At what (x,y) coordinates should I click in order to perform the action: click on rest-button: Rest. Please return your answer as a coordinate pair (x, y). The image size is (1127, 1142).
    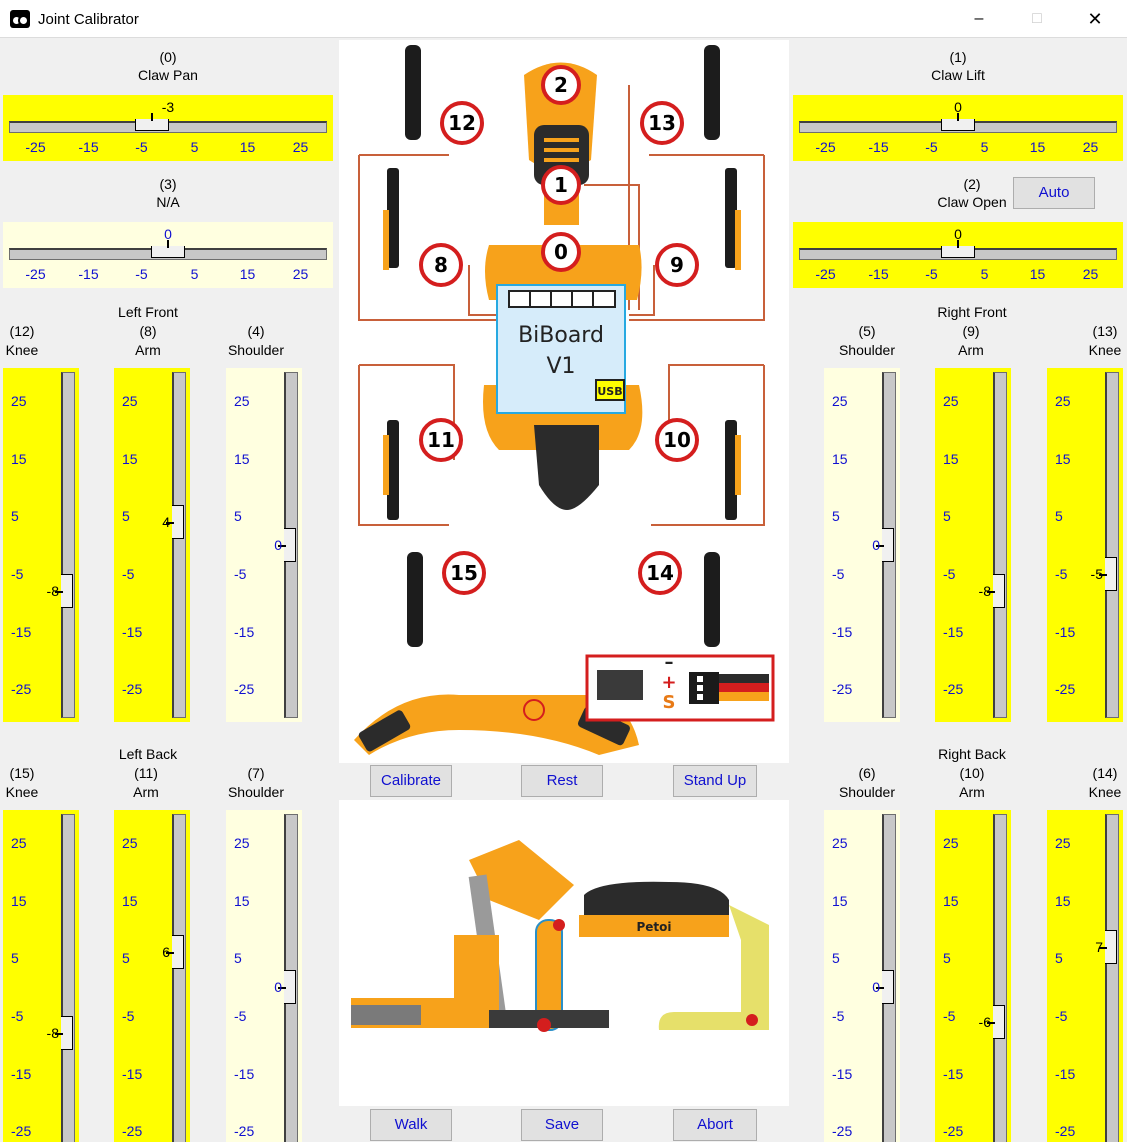
    Looking at the image, I should click on (562, 781).